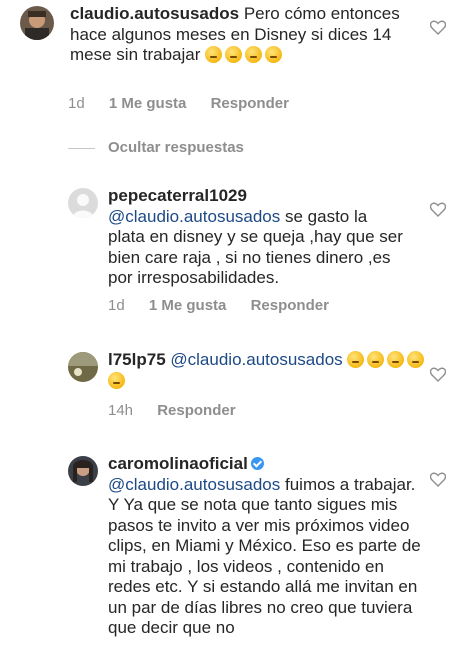 Image resolution: width=473 pixels, height=659 pixels. What do you see at coordinates (268, 370) in the screenshot?
I see `comment-text: l75lp75 @claudio.autosusados` at bounding box center [268, 370].